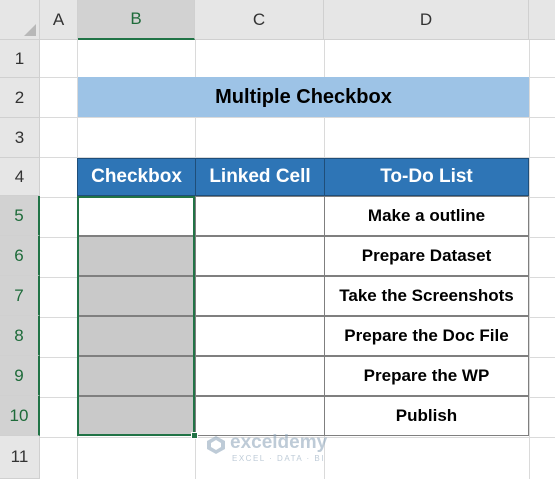  What do you see at coordinates (20, 256) in the screenshot?
I see `row-header-6: 6` at bounding box center [20, 256].